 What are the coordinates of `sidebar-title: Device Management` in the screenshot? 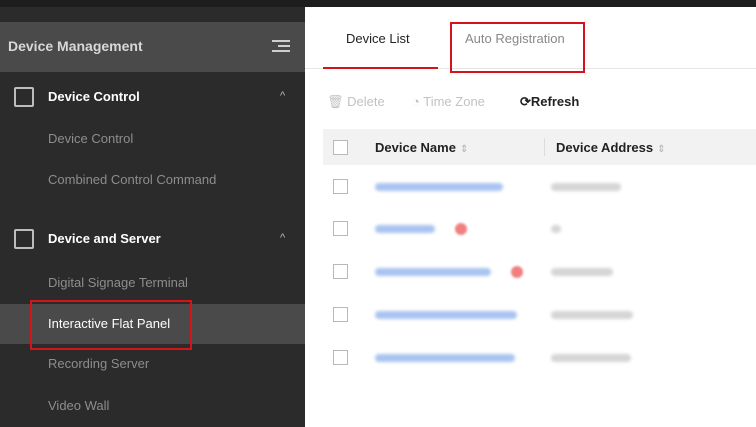 It's located at (75, 46).